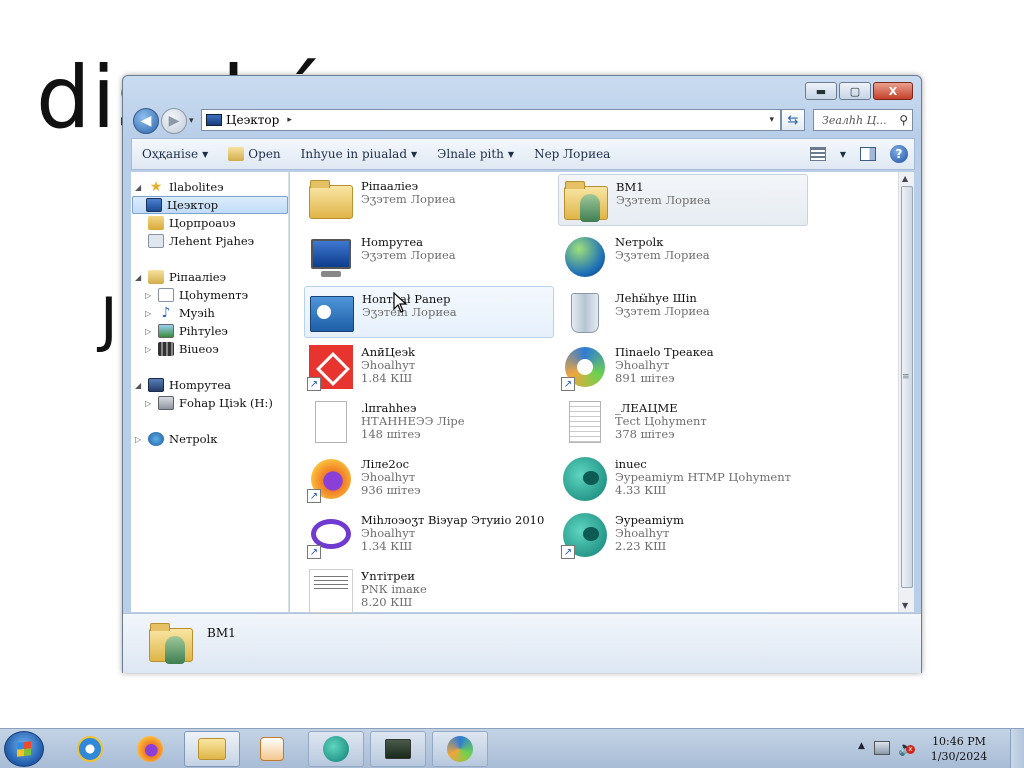 This screenshot has width=1024, height=768. I want to click on taskbar-dreamweaver, so click(336, 749).